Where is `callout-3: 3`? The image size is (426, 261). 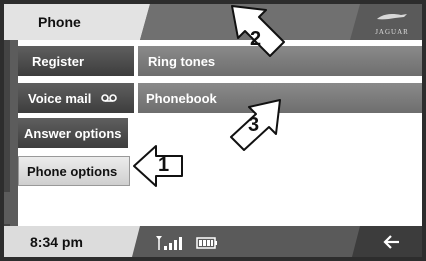 callout-3: 3 is located at coordinates (257, 123).